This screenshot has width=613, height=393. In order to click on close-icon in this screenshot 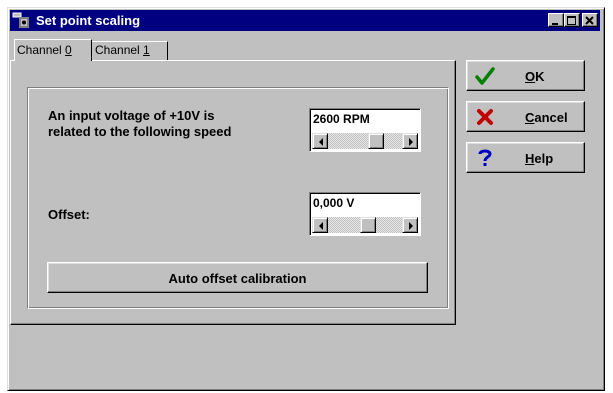, I will do `click(589, 20)`.